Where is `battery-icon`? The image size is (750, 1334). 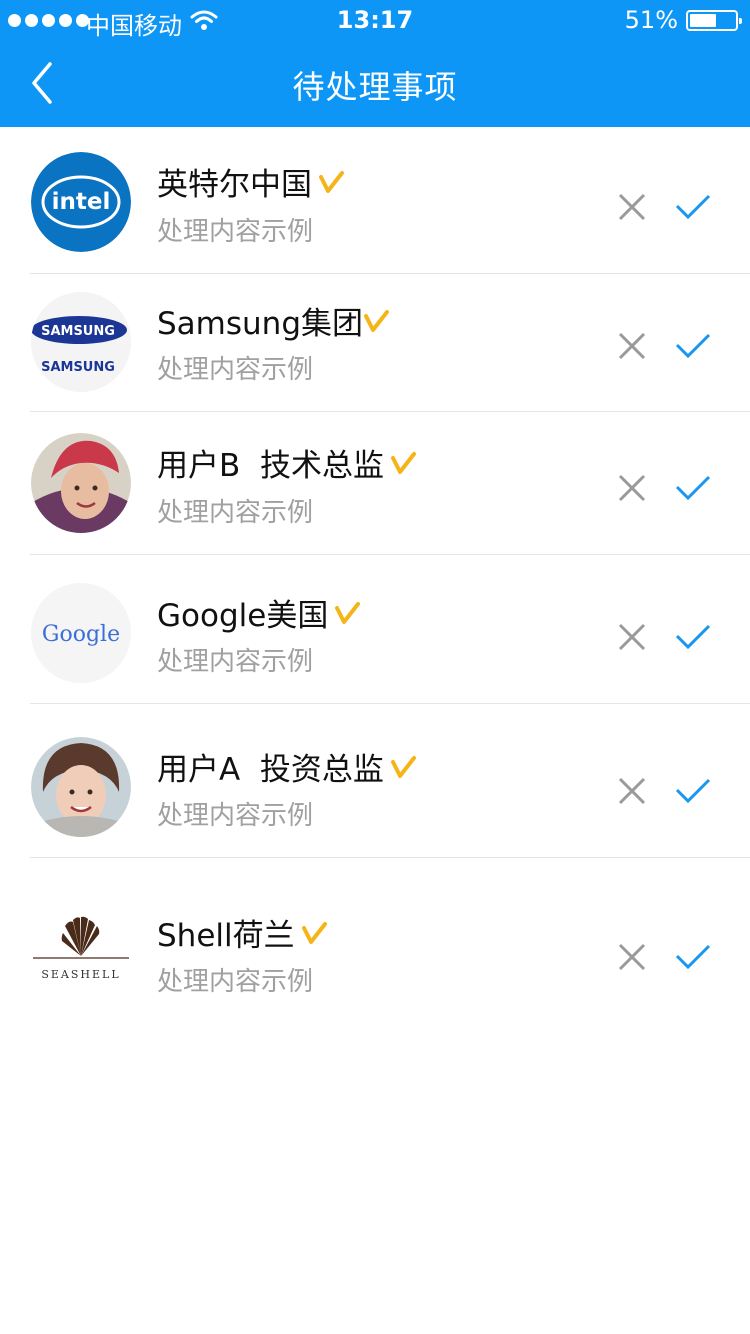 battery-icon is located at coordinates (714, 20).